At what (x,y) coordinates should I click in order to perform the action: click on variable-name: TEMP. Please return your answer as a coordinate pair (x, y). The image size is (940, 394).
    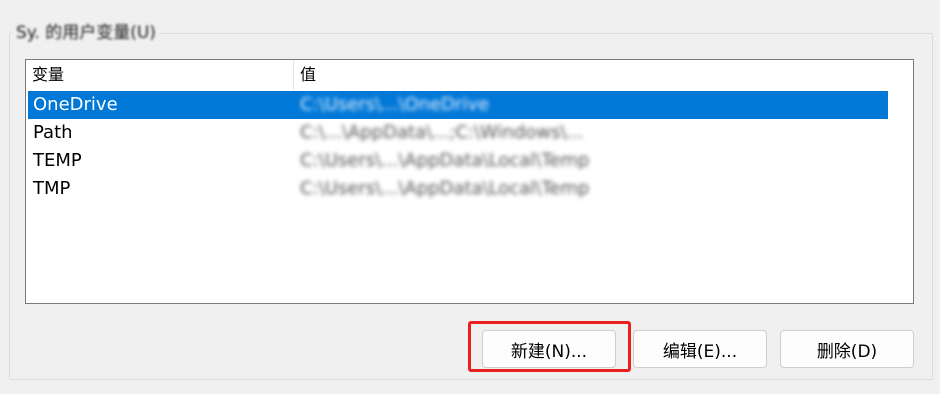
    Looking at the image, I should click on (57, 160).